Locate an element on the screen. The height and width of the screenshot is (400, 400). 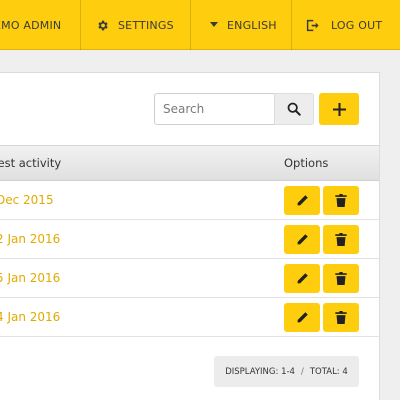
pagination-summary: DISPLAYING: 1-4 / TOTAL: 4 is located at coordinates (286, 371).